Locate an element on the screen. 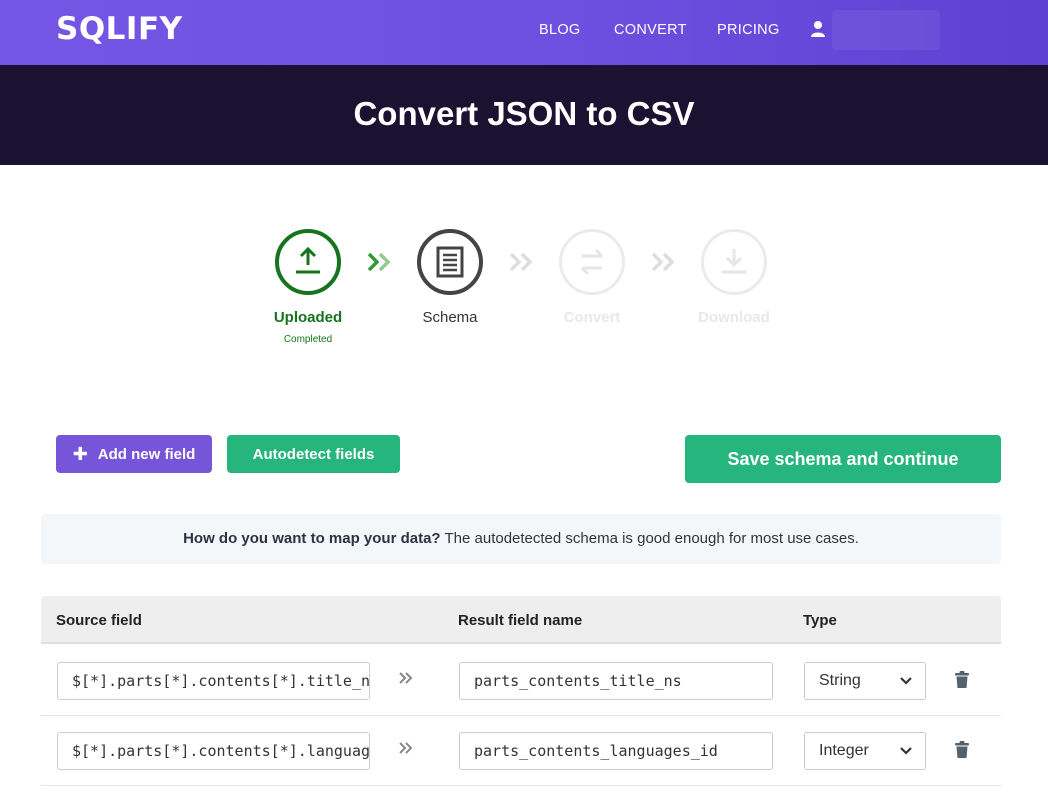 The width and height of the screenshot is (1048, 802). save-schema-button: Save schema and continue is located at coordinates (843, 459).